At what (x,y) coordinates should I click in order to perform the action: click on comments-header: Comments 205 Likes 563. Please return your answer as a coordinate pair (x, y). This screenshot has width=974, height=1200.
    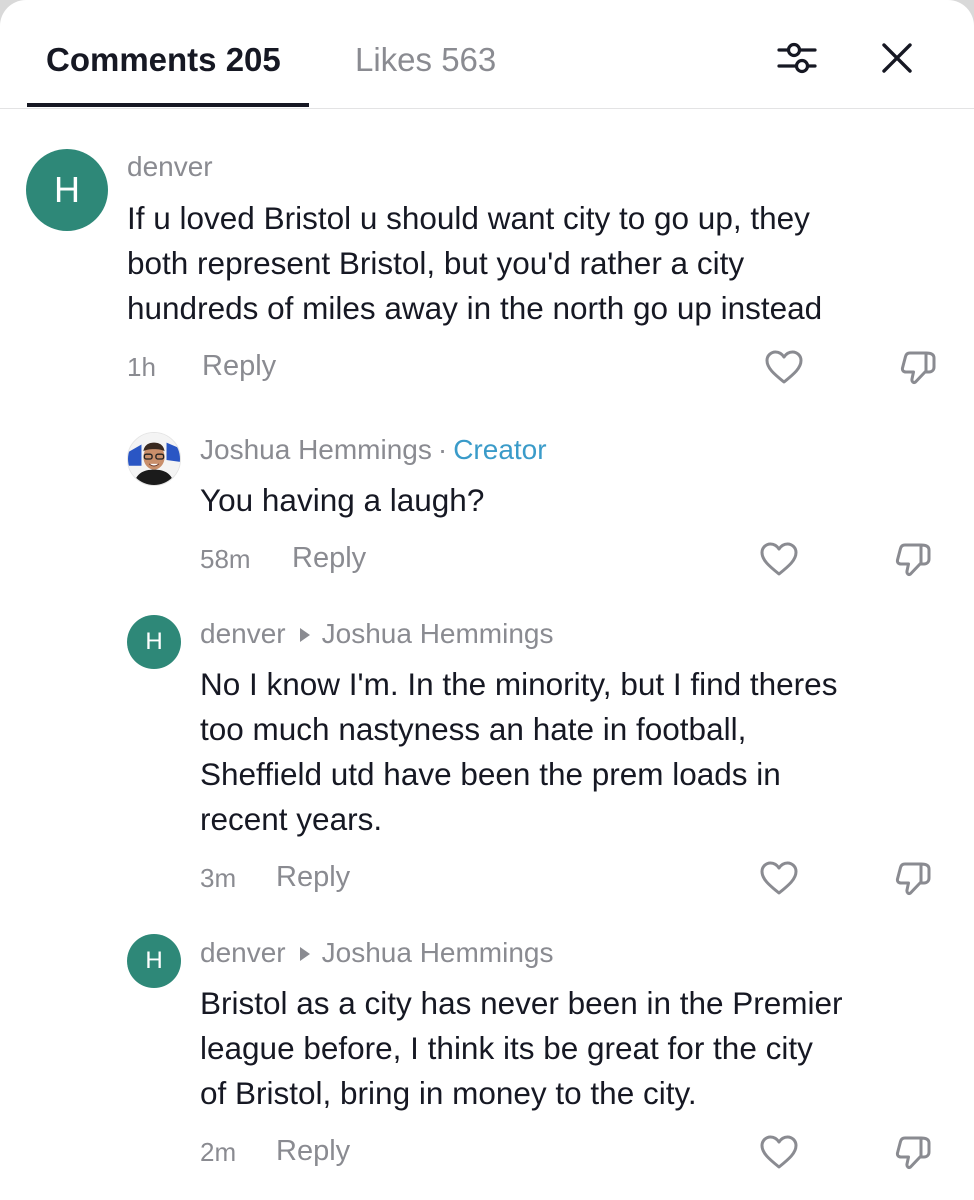
    Looking at the image, I should click on (487, 54).